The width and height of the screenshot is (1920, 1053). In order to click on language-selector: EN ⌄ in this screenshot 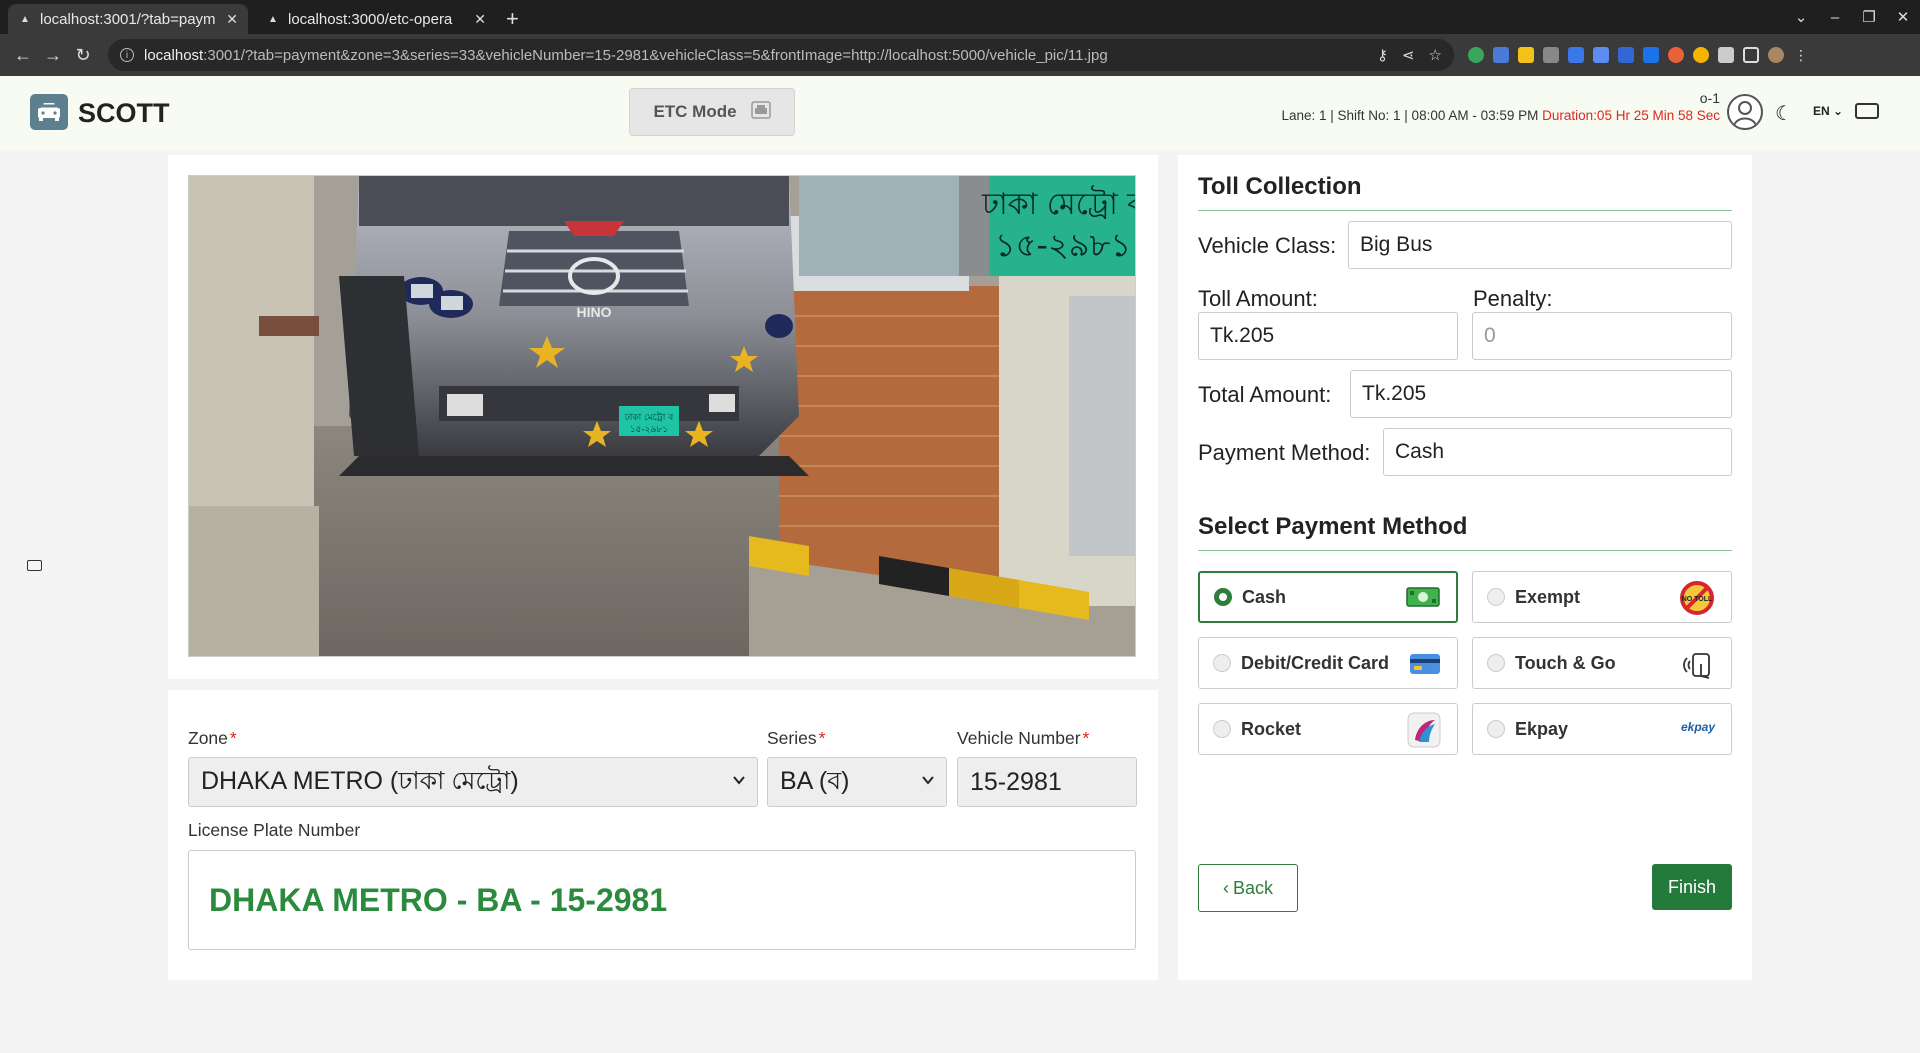, I will do `click(1828, 111)`.